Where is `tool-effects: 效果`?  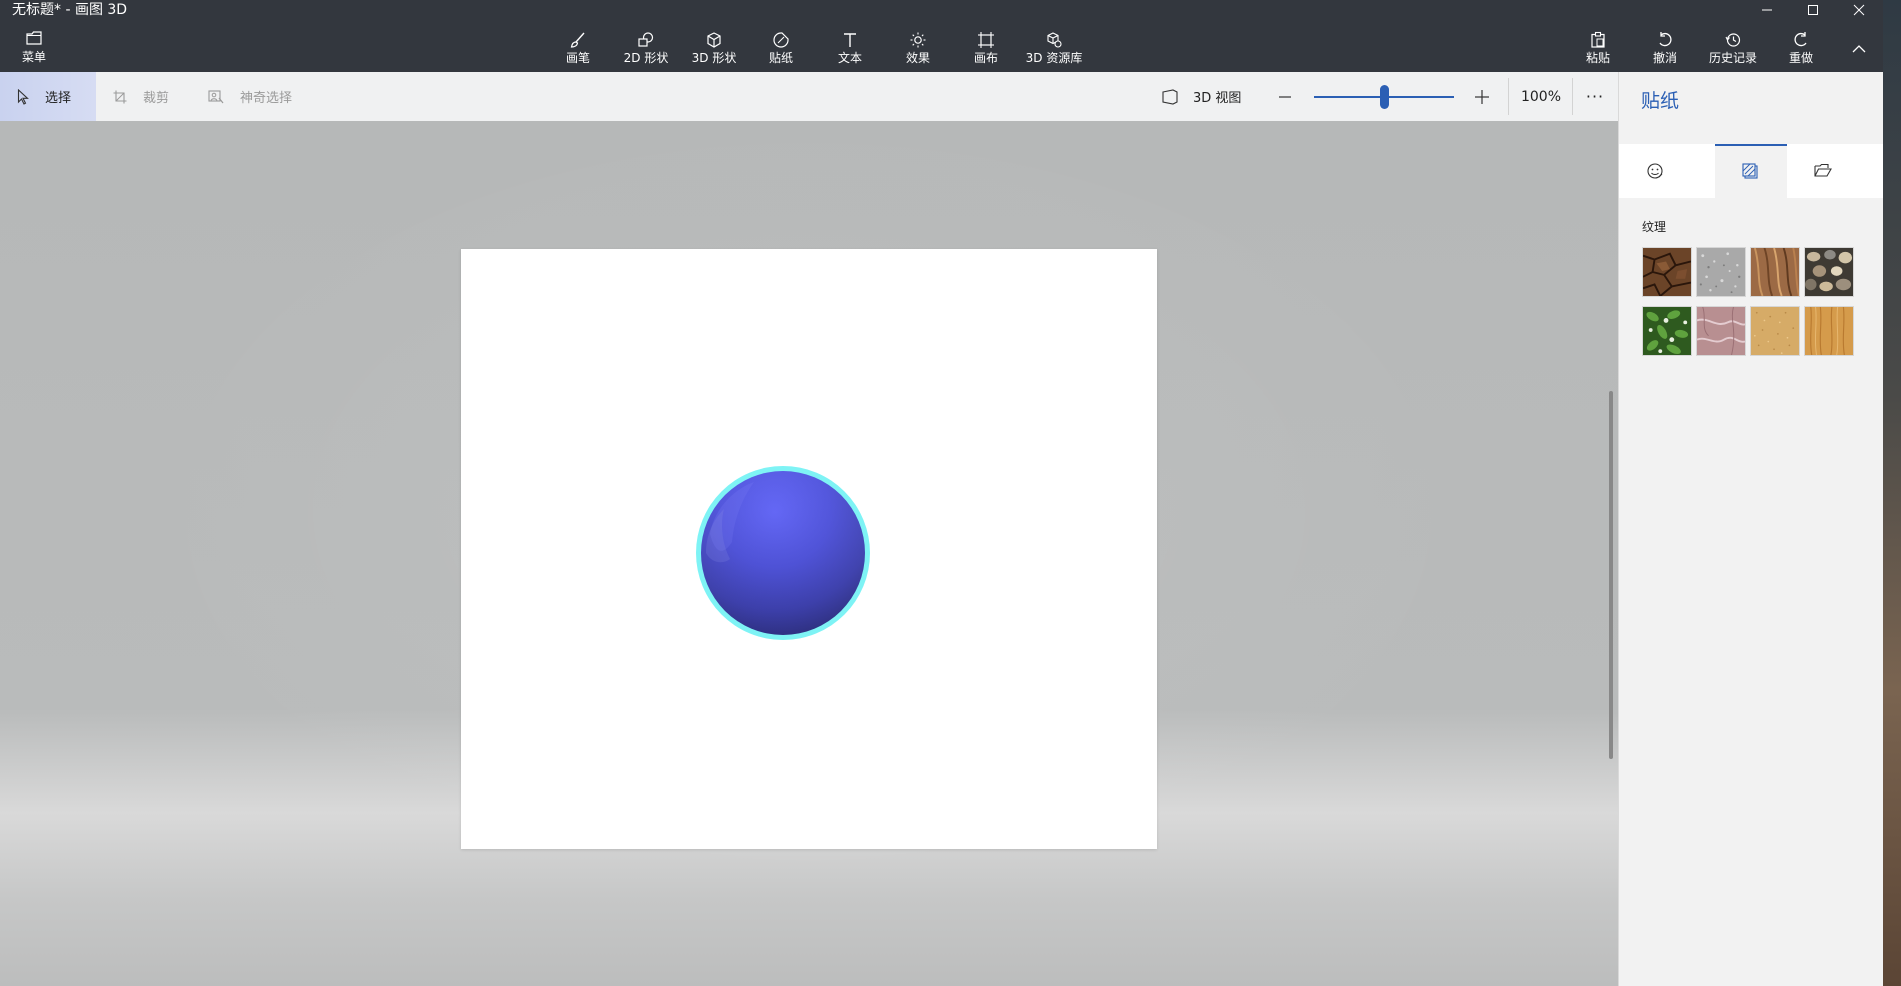
tool-effects: 效果 is located at coordinates (918, 50).